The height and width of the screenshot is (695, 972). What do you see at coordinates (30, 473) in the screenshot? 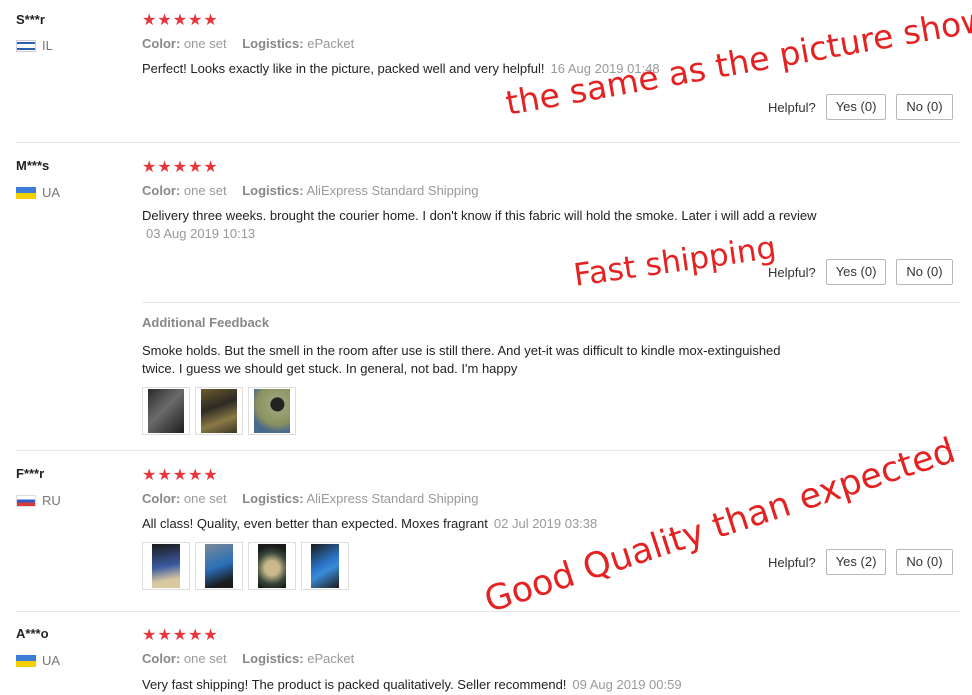
I see `reviewer-name: F***r` at bounding box center [30, 473].